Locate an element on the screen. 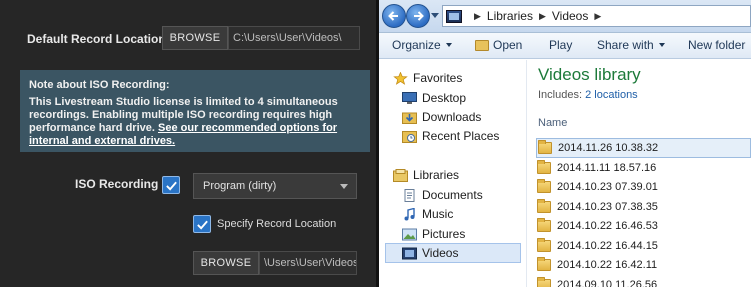  libraries-icon is located at coordinates (400, 175).